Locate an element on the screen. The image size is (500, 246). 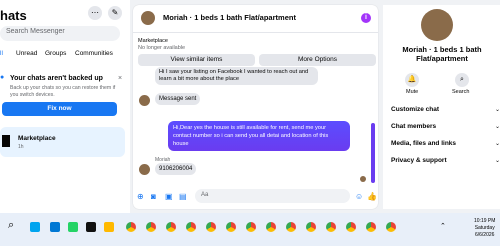
mute-label: Mute is located at coordinates (412, 92).